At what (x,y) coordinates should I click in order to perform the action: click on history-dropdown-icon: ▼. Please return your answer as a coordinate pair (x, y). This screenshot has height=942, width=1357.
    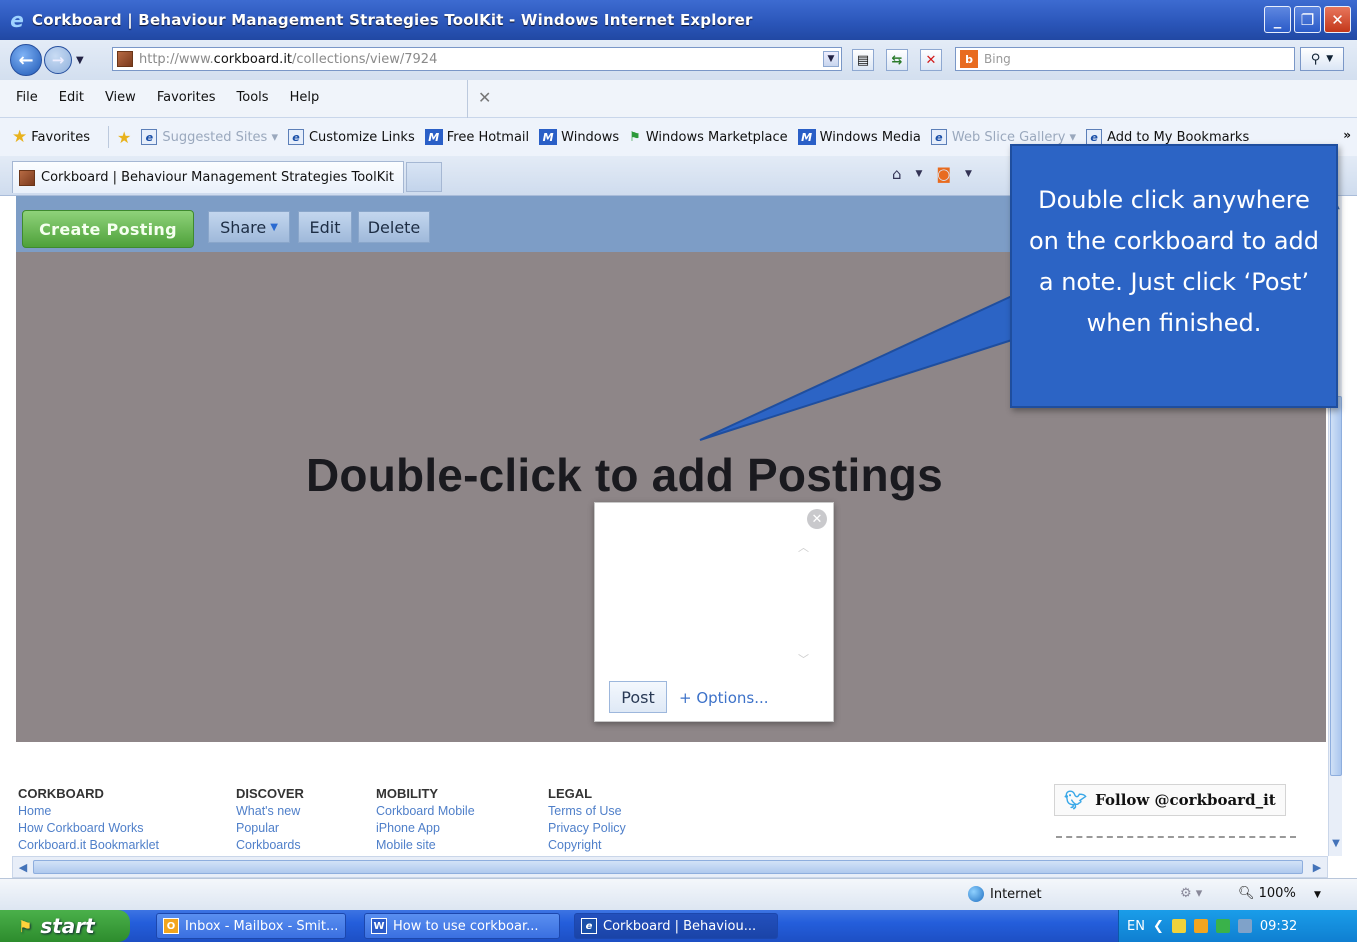
    Looking at the image, I should click on (80, 60).